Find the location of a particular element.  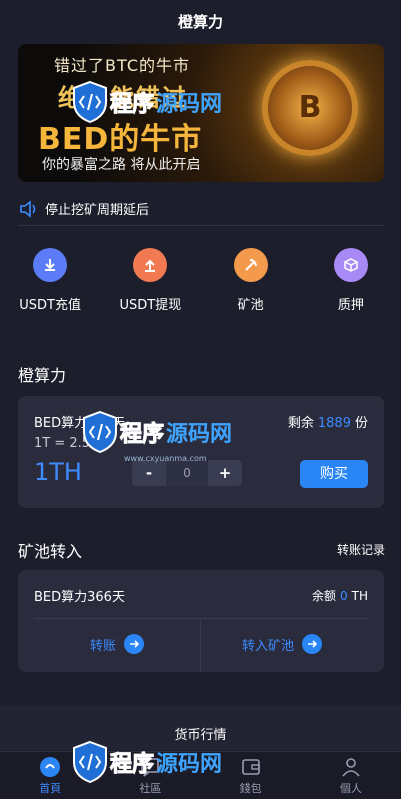

pickaxe-icon is located at coordinates (250, 265).